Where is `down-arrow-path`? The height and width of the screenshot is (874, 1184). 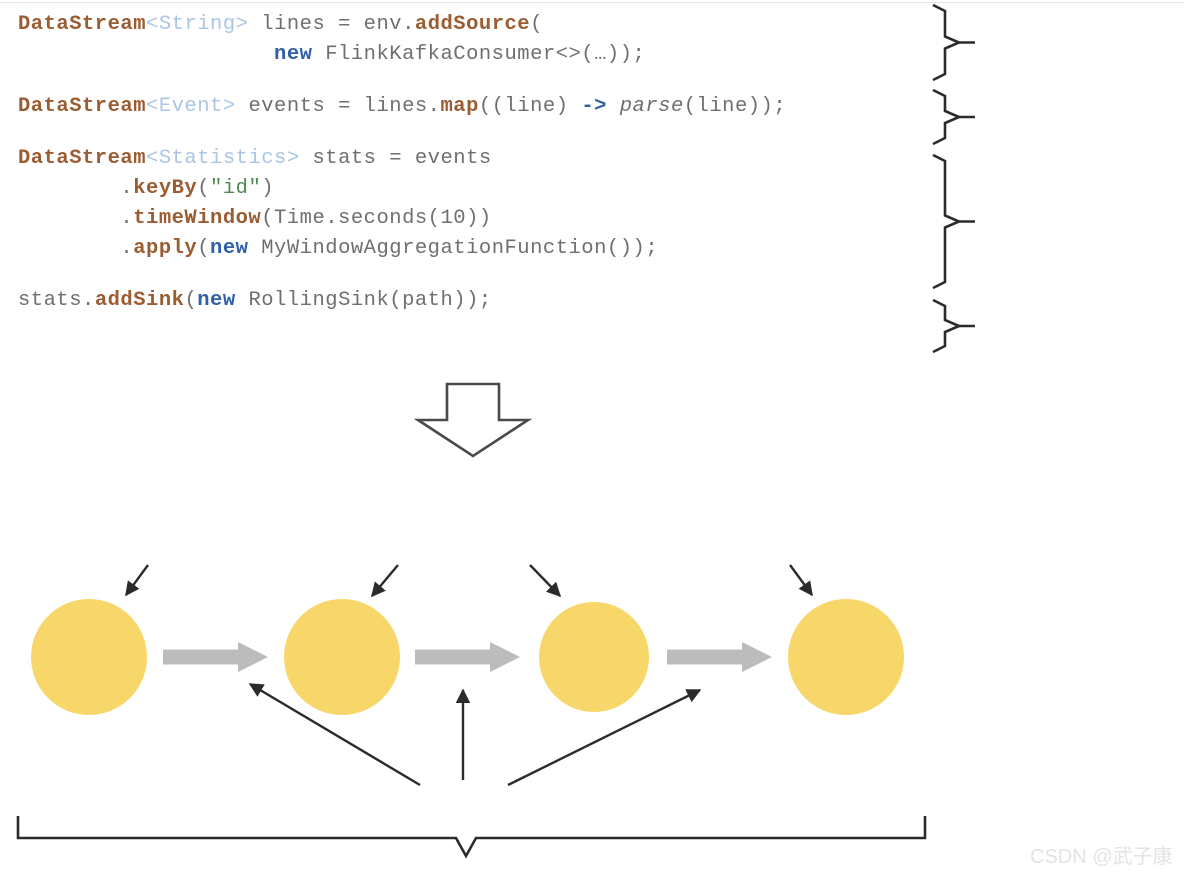
down-arrow-path is located at coordinates (473, 420).